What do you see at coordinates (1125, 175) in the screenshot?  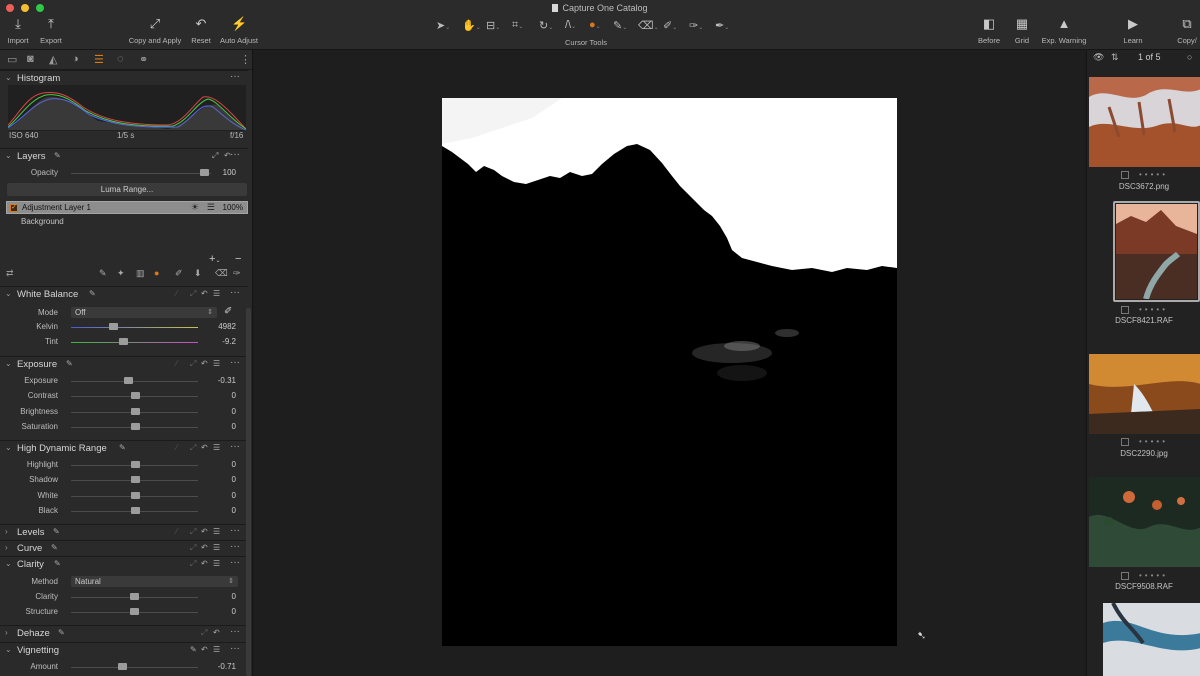 I see `thumbnail-1-checkbox` at bounding box center [1125, 175].